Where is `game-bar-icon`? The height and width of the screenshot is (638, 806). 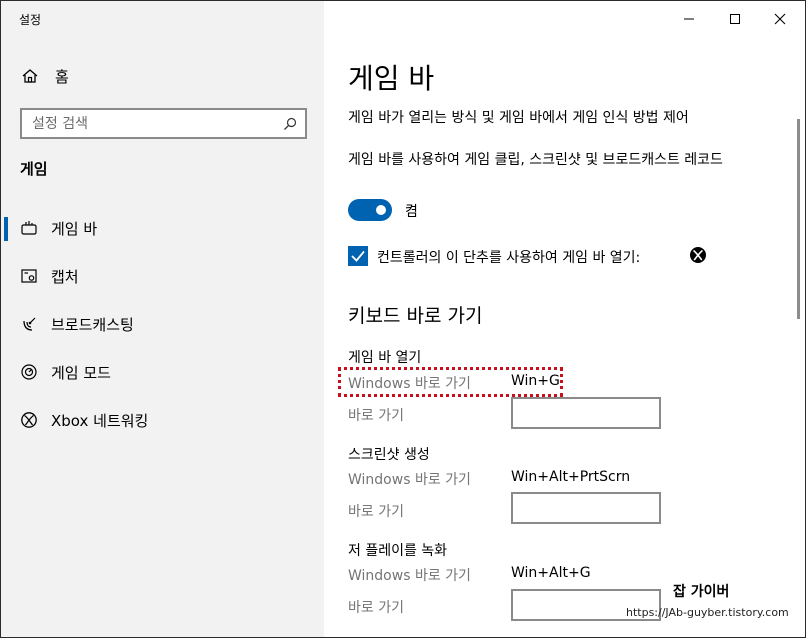
game-bar-icon is located at coordinates (29, 228).